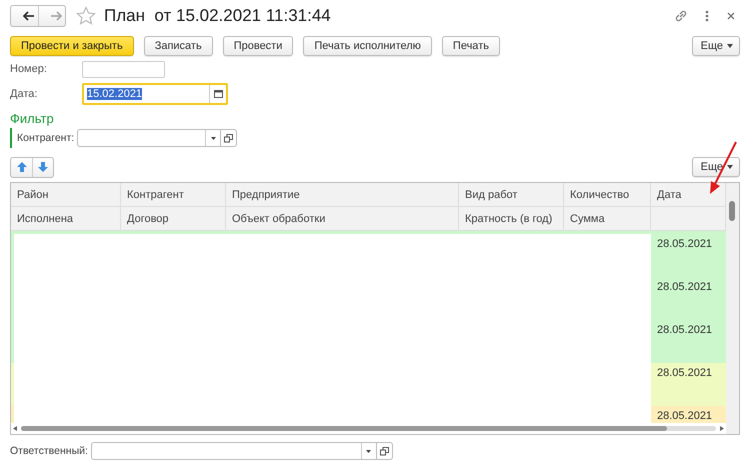  What do you see at coordinates (587, 218) in the screenshot?
I see `column-header: Сумма` at bounding box center [587, 218].